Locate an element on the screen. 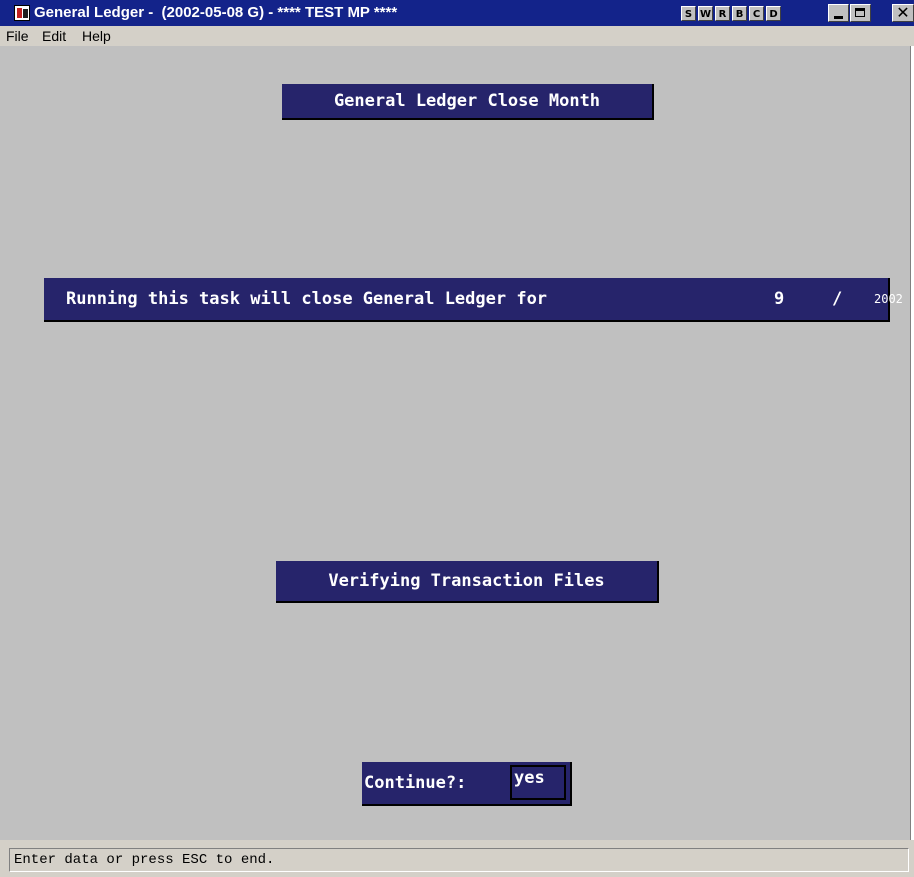 This screenshot has height=877, width=914. maximize-button is located at coordinates (860, 13).